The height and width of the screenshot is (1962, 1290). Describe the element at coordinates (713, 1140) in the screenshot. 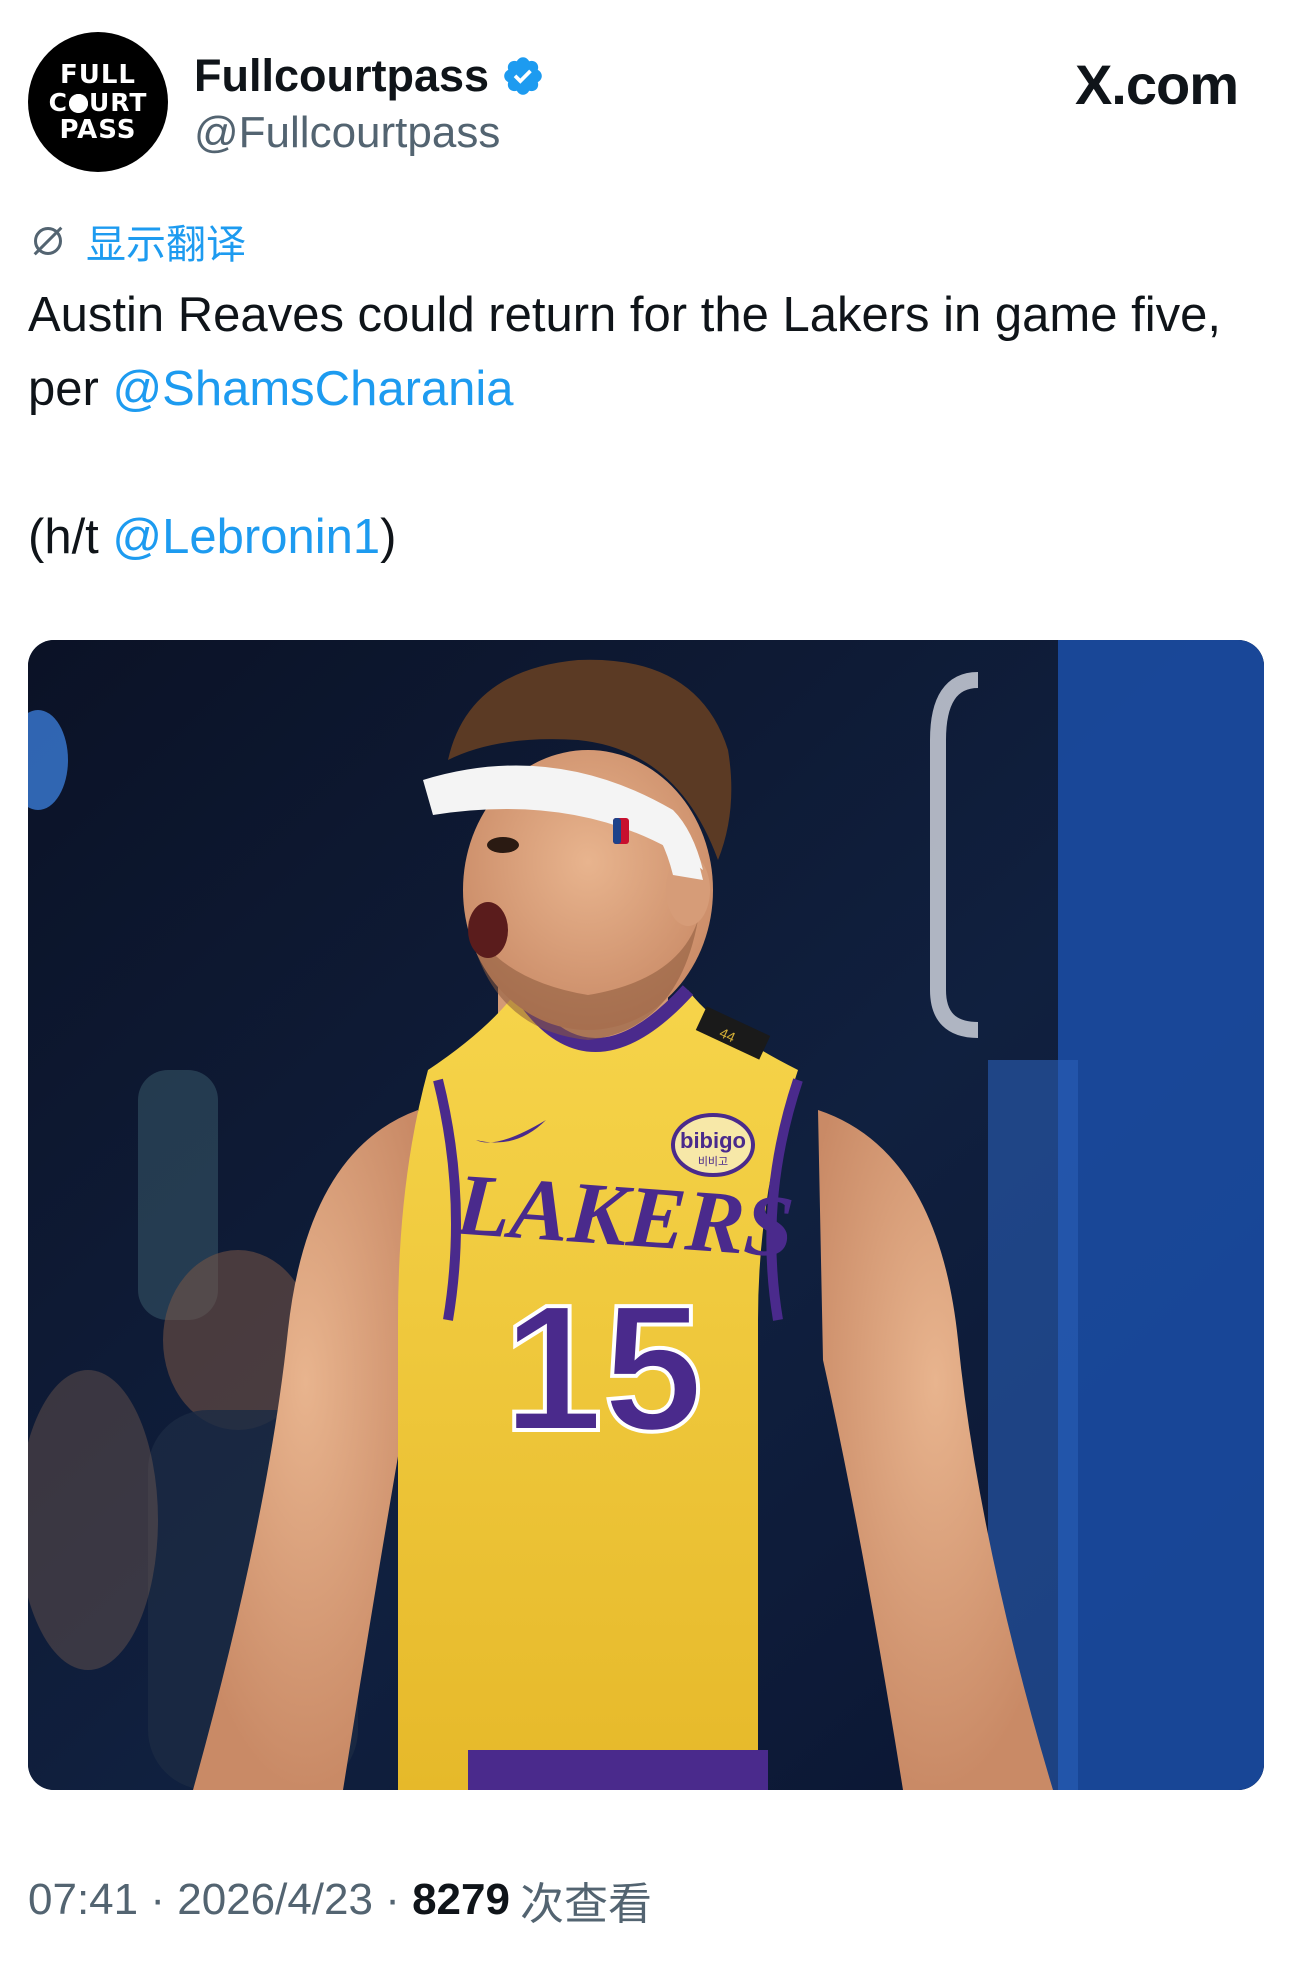

I see `sponsor-label: bibigo` at that location.